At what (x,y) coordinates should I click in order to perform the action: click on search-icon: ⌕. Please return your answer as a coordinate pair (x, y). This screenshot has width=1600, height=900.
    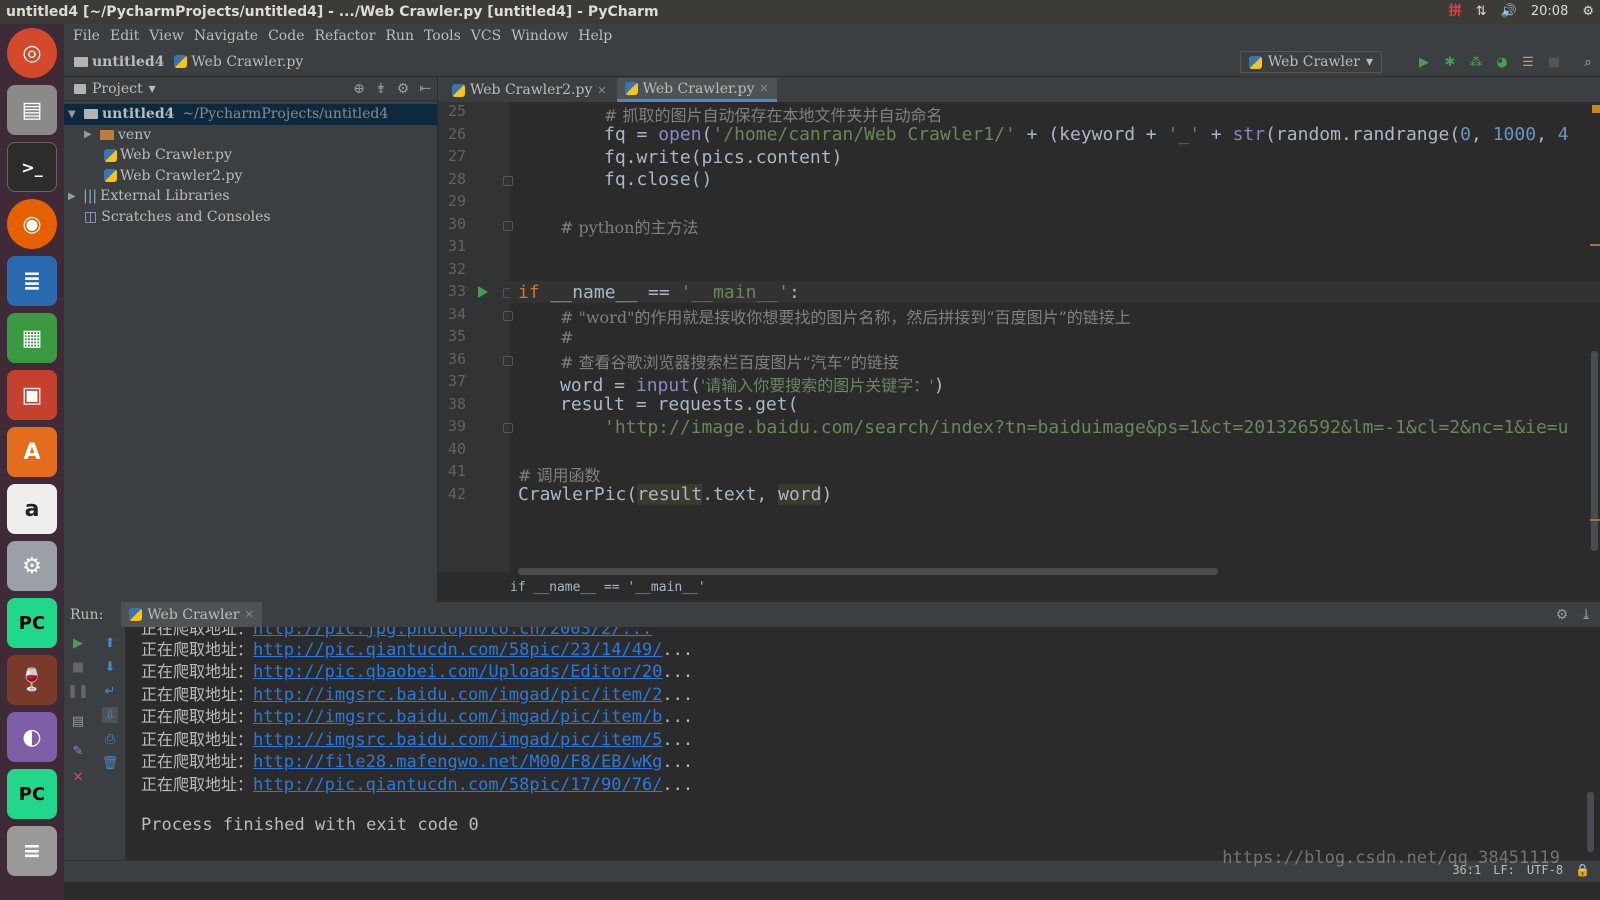
    Looking at the image, I should click on (1588, 62).